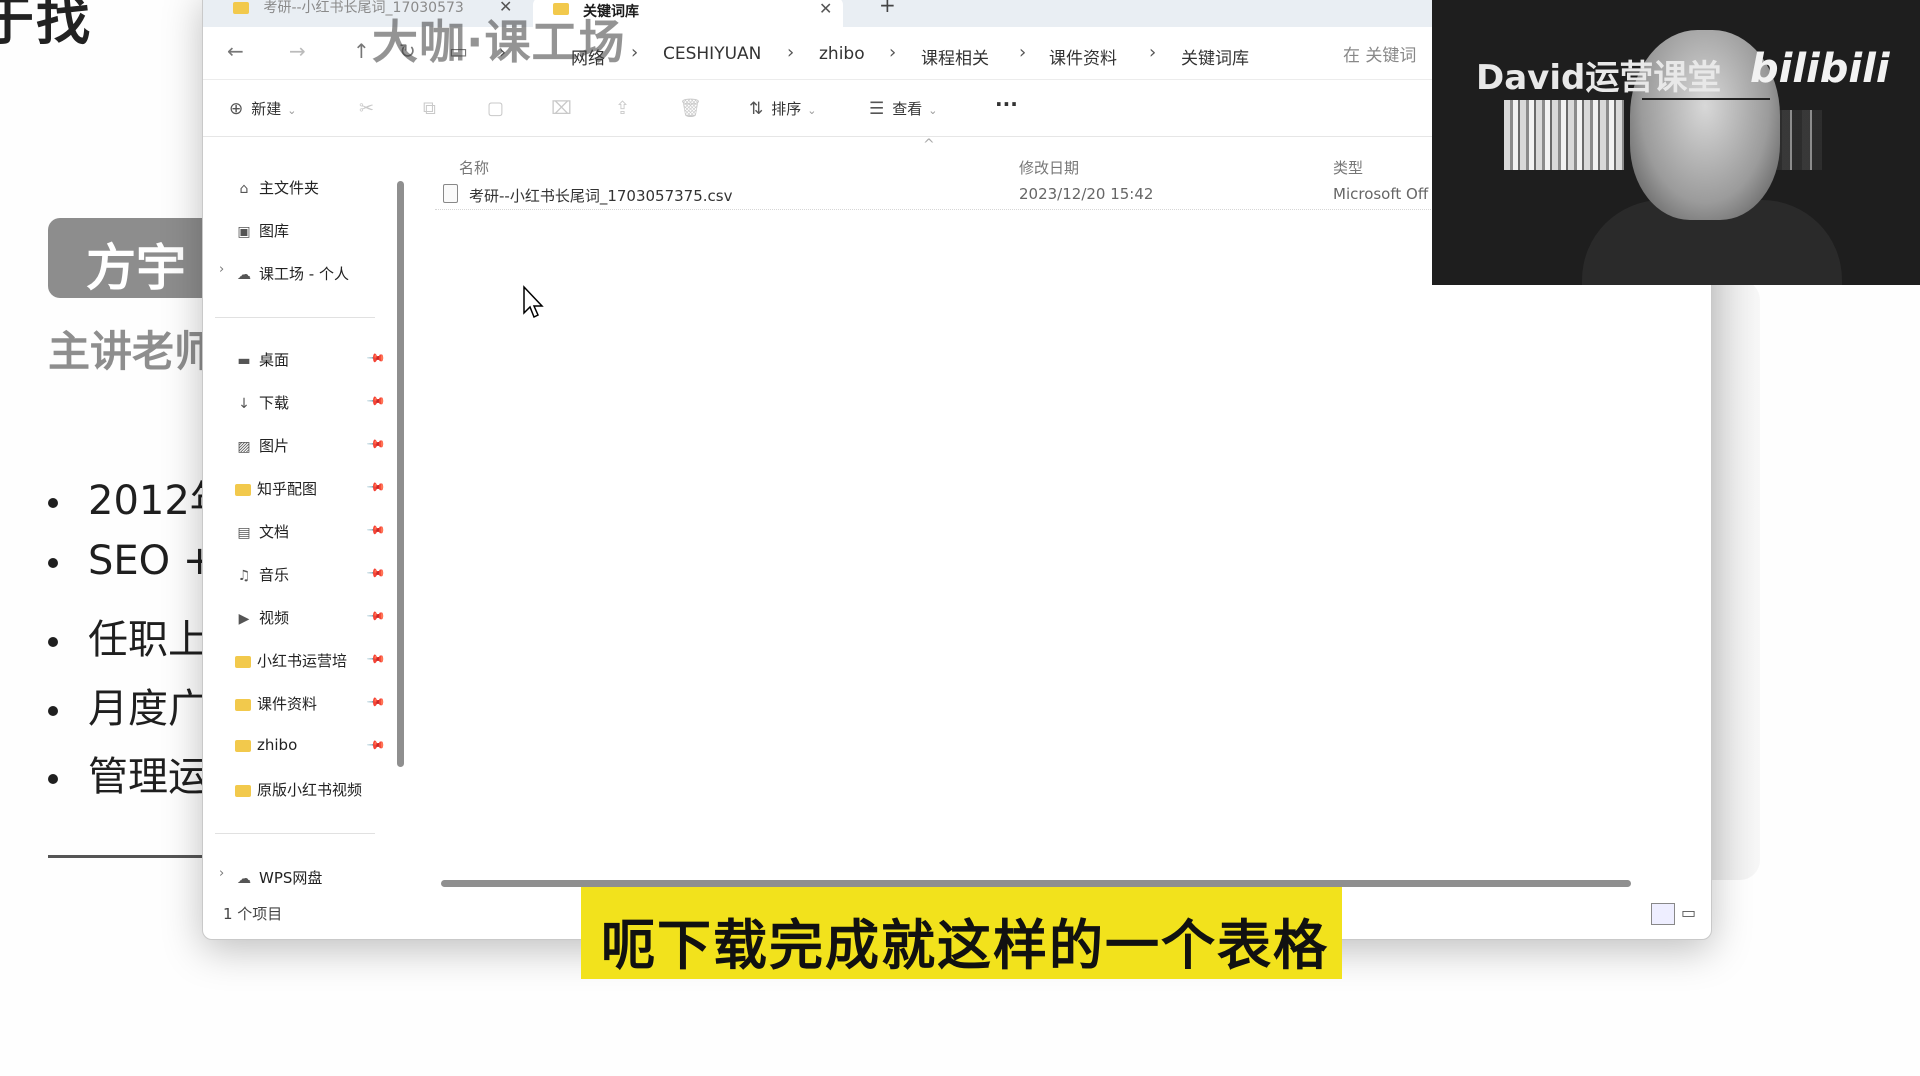 The height and width of the screenshot is (1076, 1920). Describe the element at coordinates (132, 351) in the screenshot. I see `teacher-label: 主讲老师` at that location.